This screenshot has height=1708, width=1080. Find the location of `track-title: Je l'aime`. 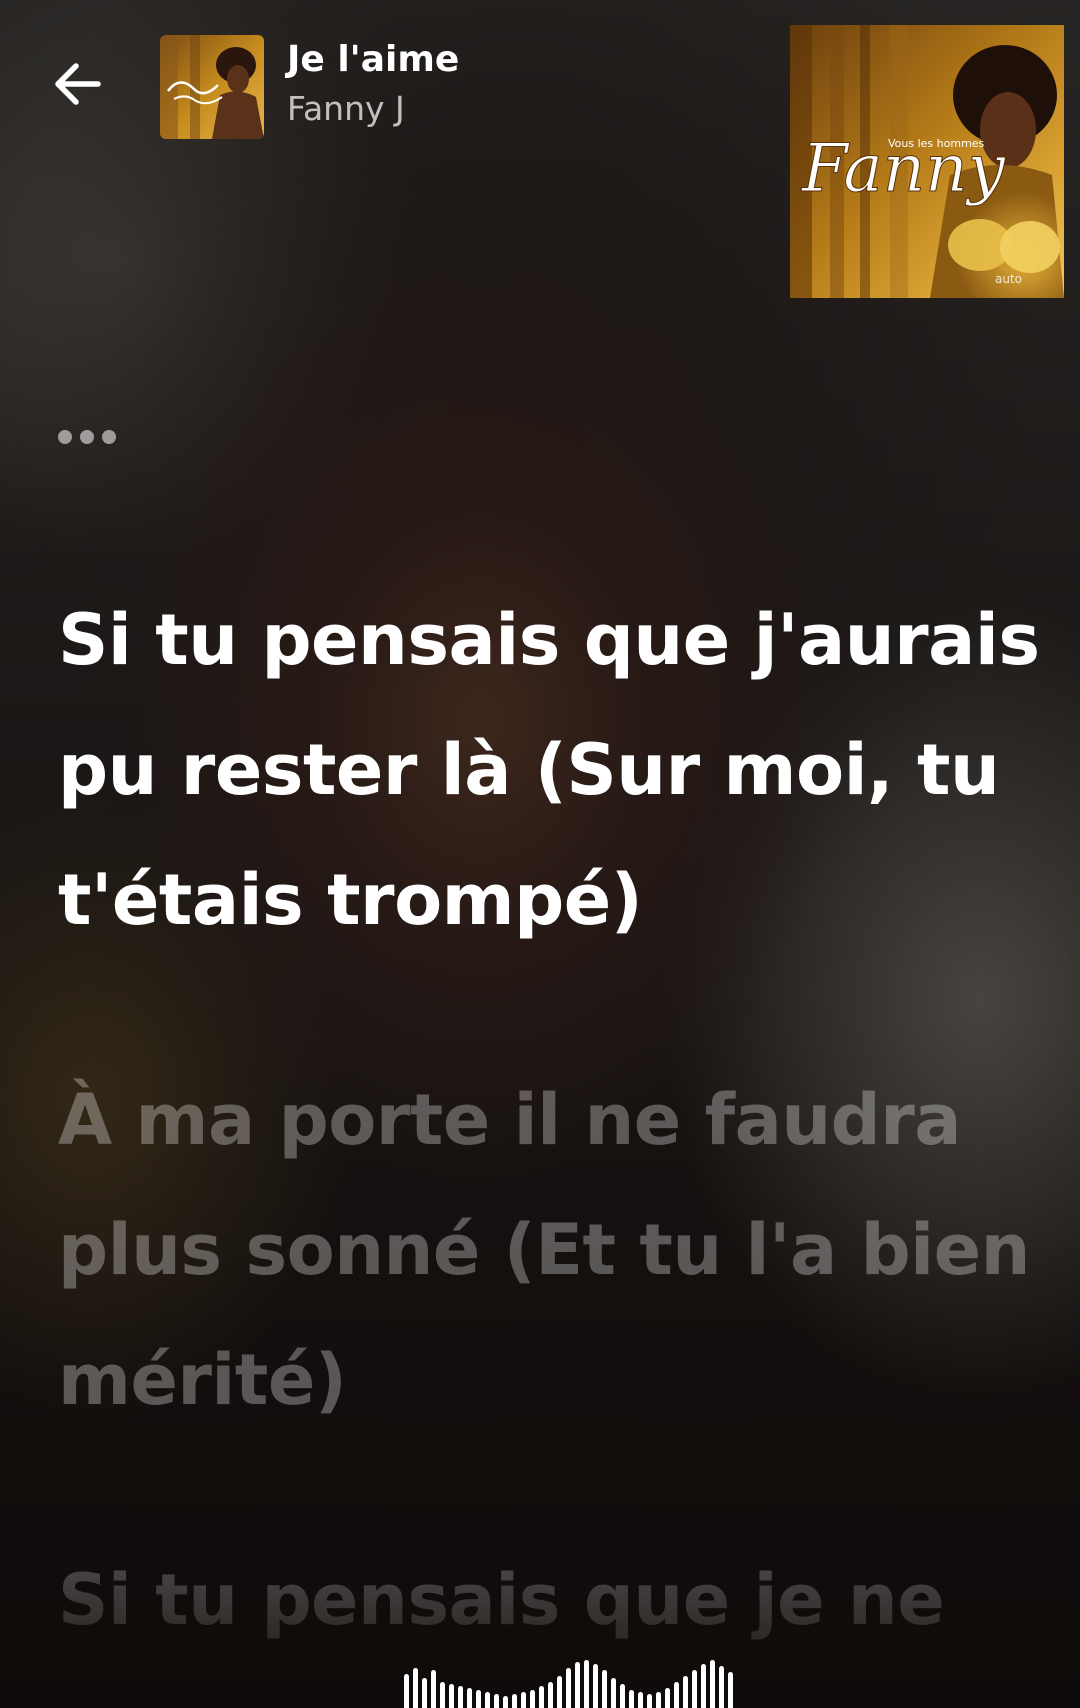

track-title: Je l'aime is located at coordinates (373, 59).